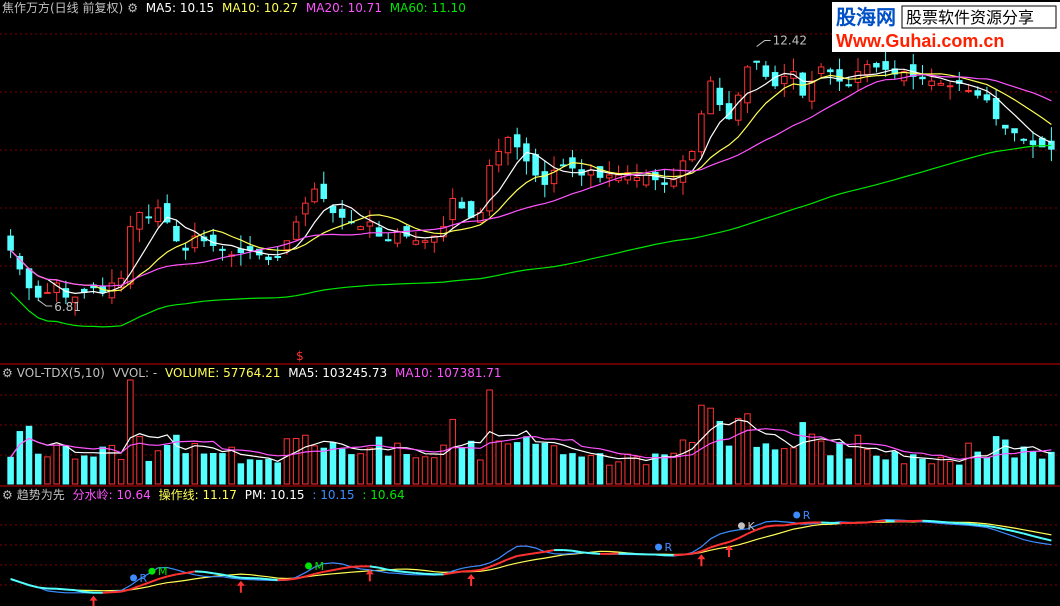  I want to click on signal-label: R, so click(144, 578).